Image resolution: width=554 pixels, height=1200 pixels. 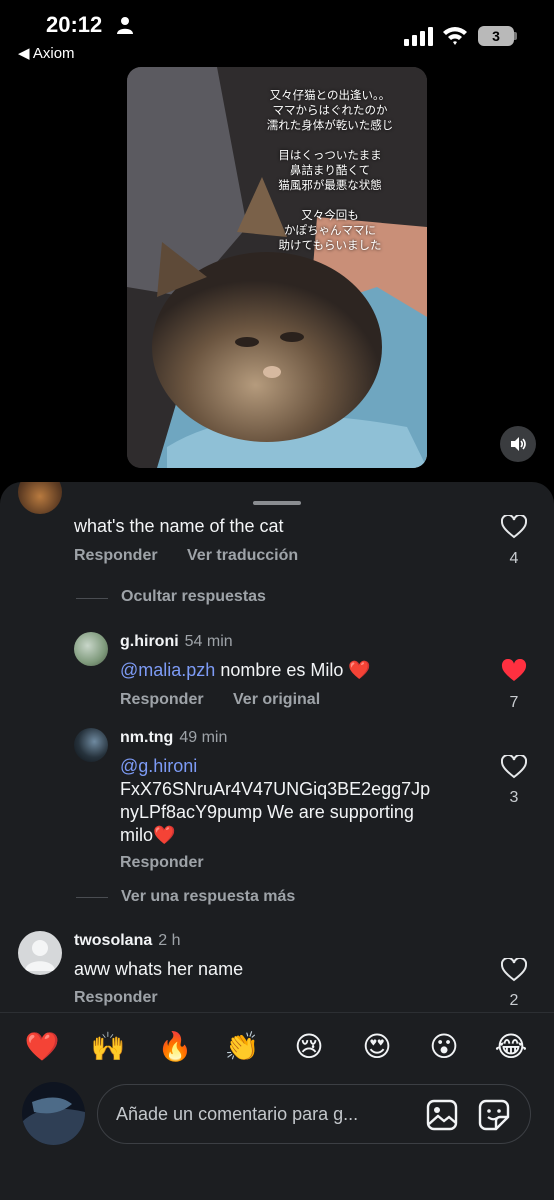 What do you see at coordinates (309, 1047) in the screenshot?
I see `emoji-crying-button: 😢` at bounding box center [309, 1047].